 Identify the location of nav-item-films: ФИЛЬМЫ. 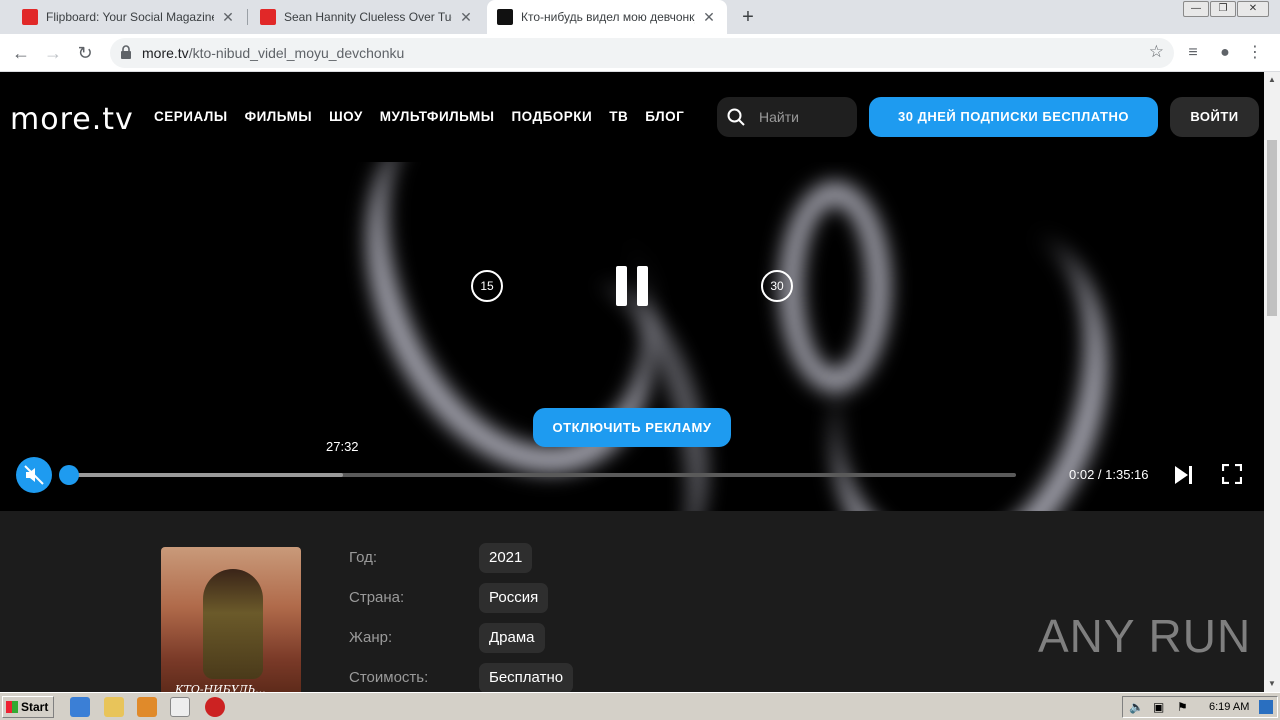
(279, 116).